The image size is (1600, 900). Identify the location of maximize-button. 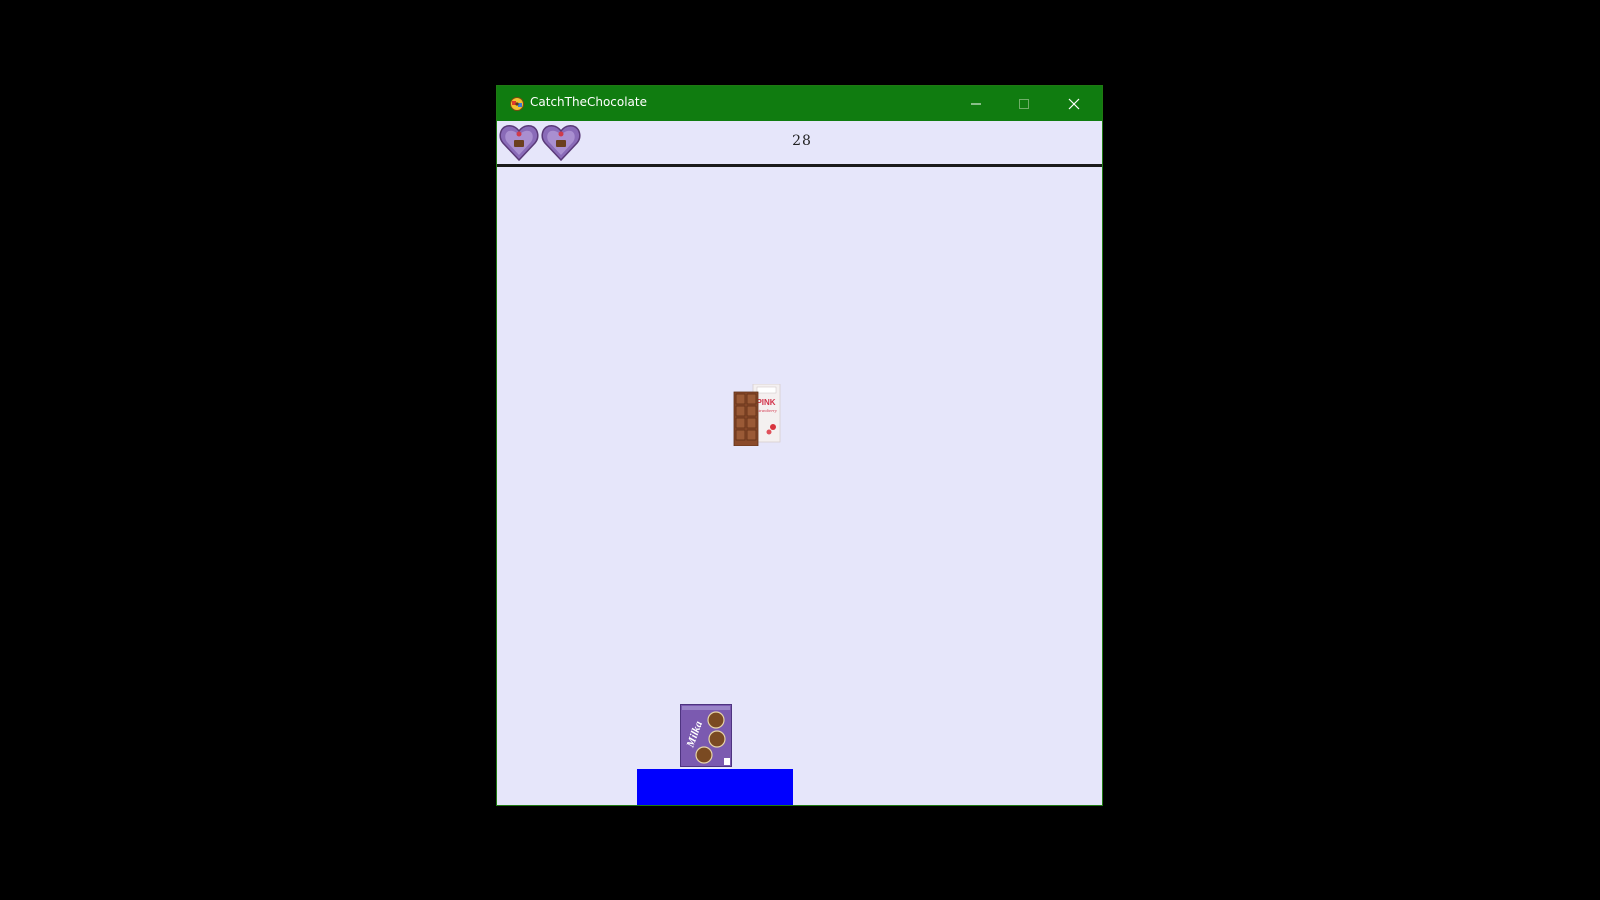
(1024, 103).